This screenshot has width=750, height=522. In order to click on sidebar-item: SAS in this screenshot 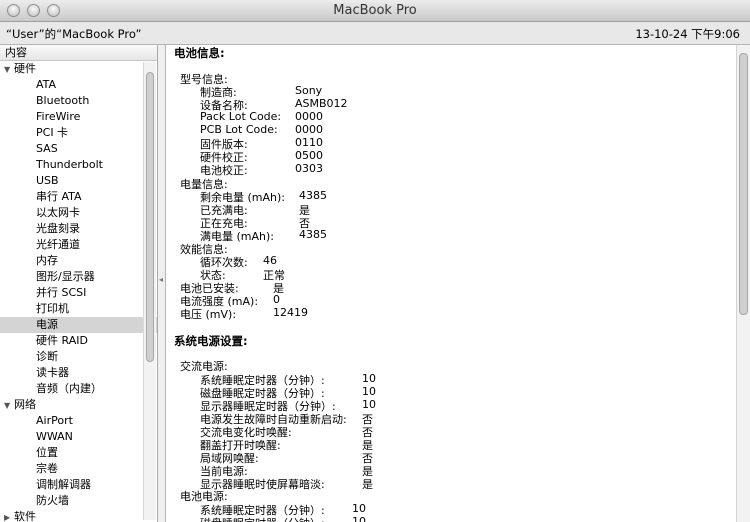, I will do `click(78, 149)`.